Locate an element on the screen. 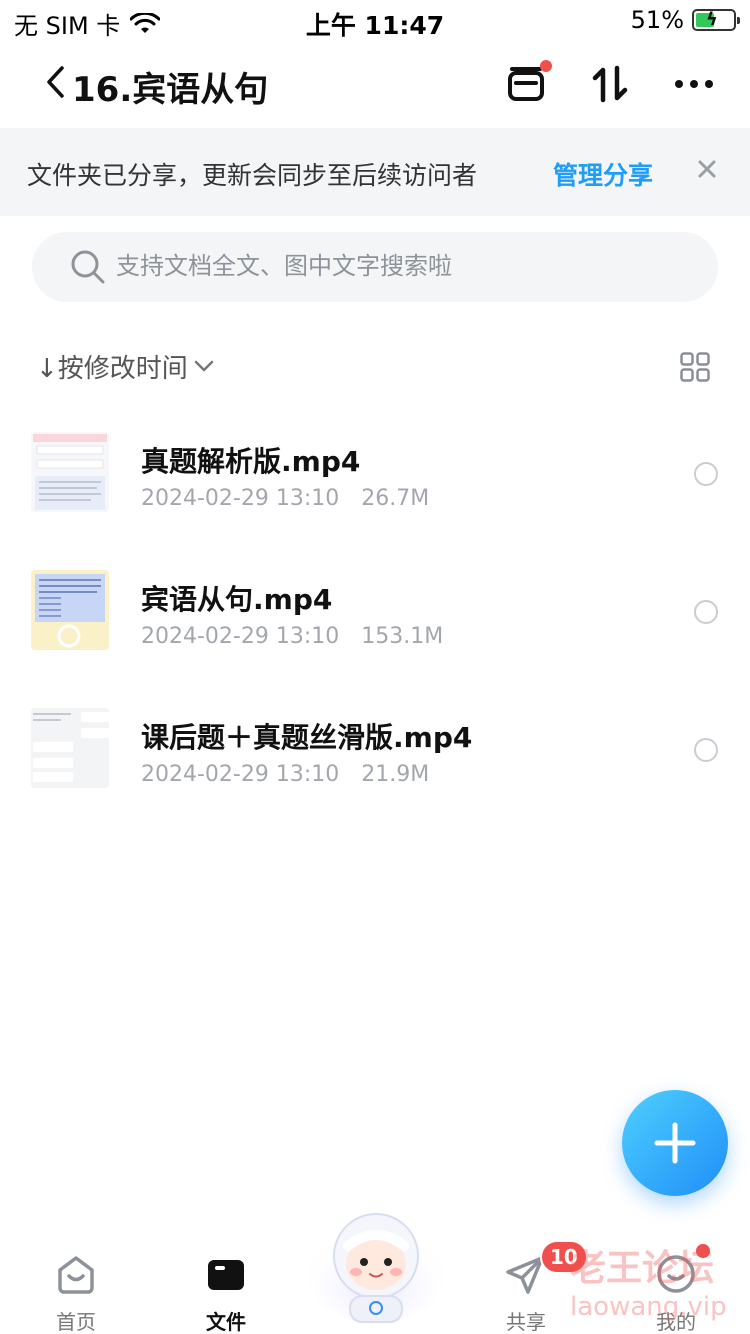 The height and width of the screenshot is (1334, 750). search-bar is located at coordinates (375, 267).